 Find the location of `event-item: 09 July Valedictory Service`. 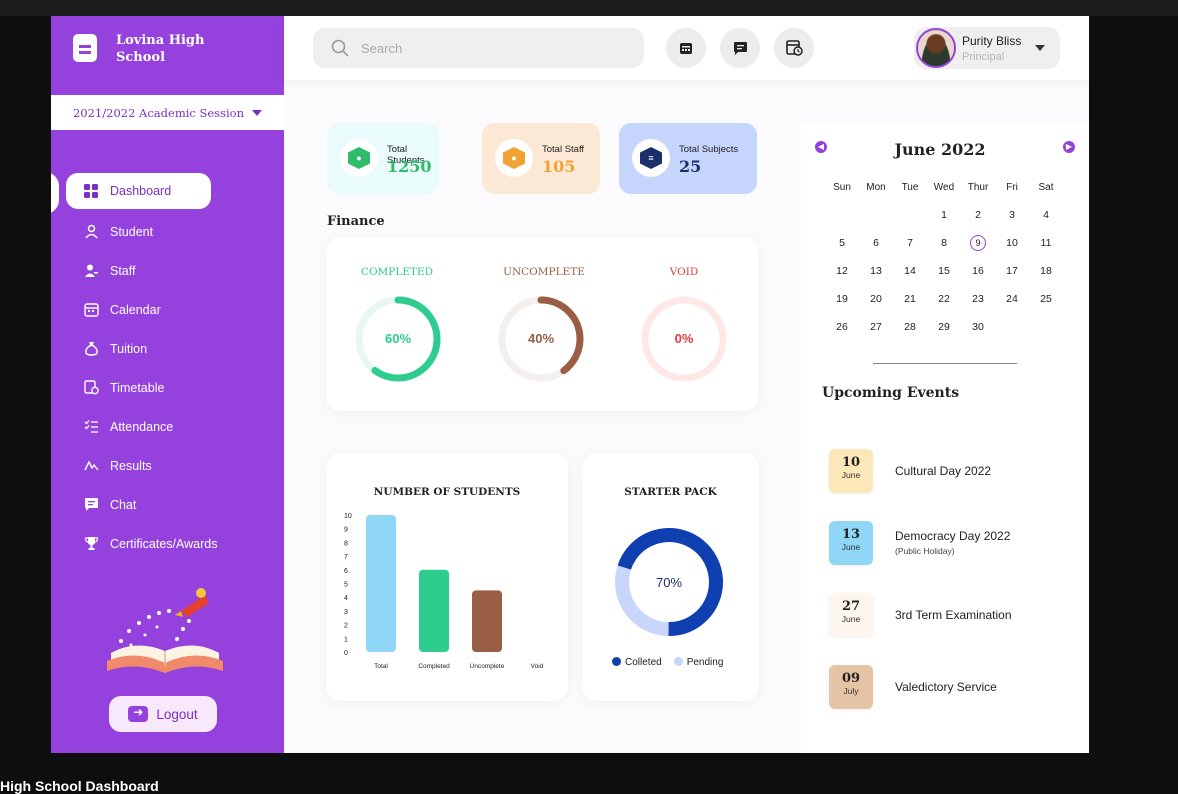

event-item: 09 July Valedictory Service is located at coordinates (949, 688).